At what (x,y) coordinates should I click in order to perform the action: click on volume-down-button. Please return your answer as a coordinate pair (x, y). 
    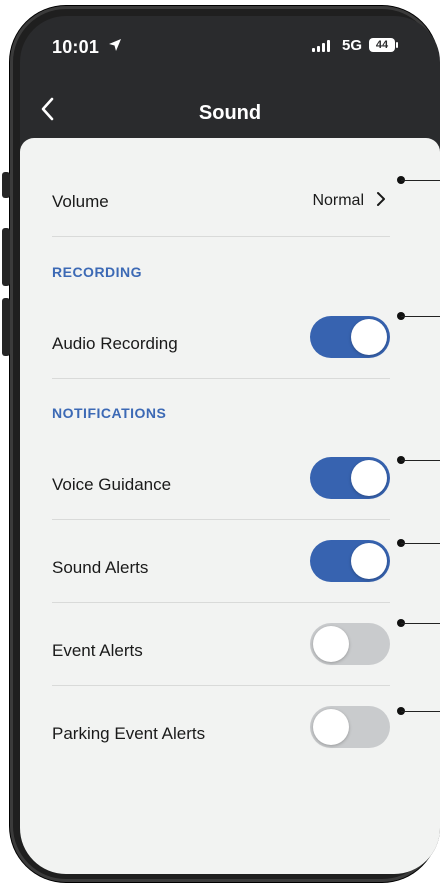
    Looking at the image, I should click on (6, 327).